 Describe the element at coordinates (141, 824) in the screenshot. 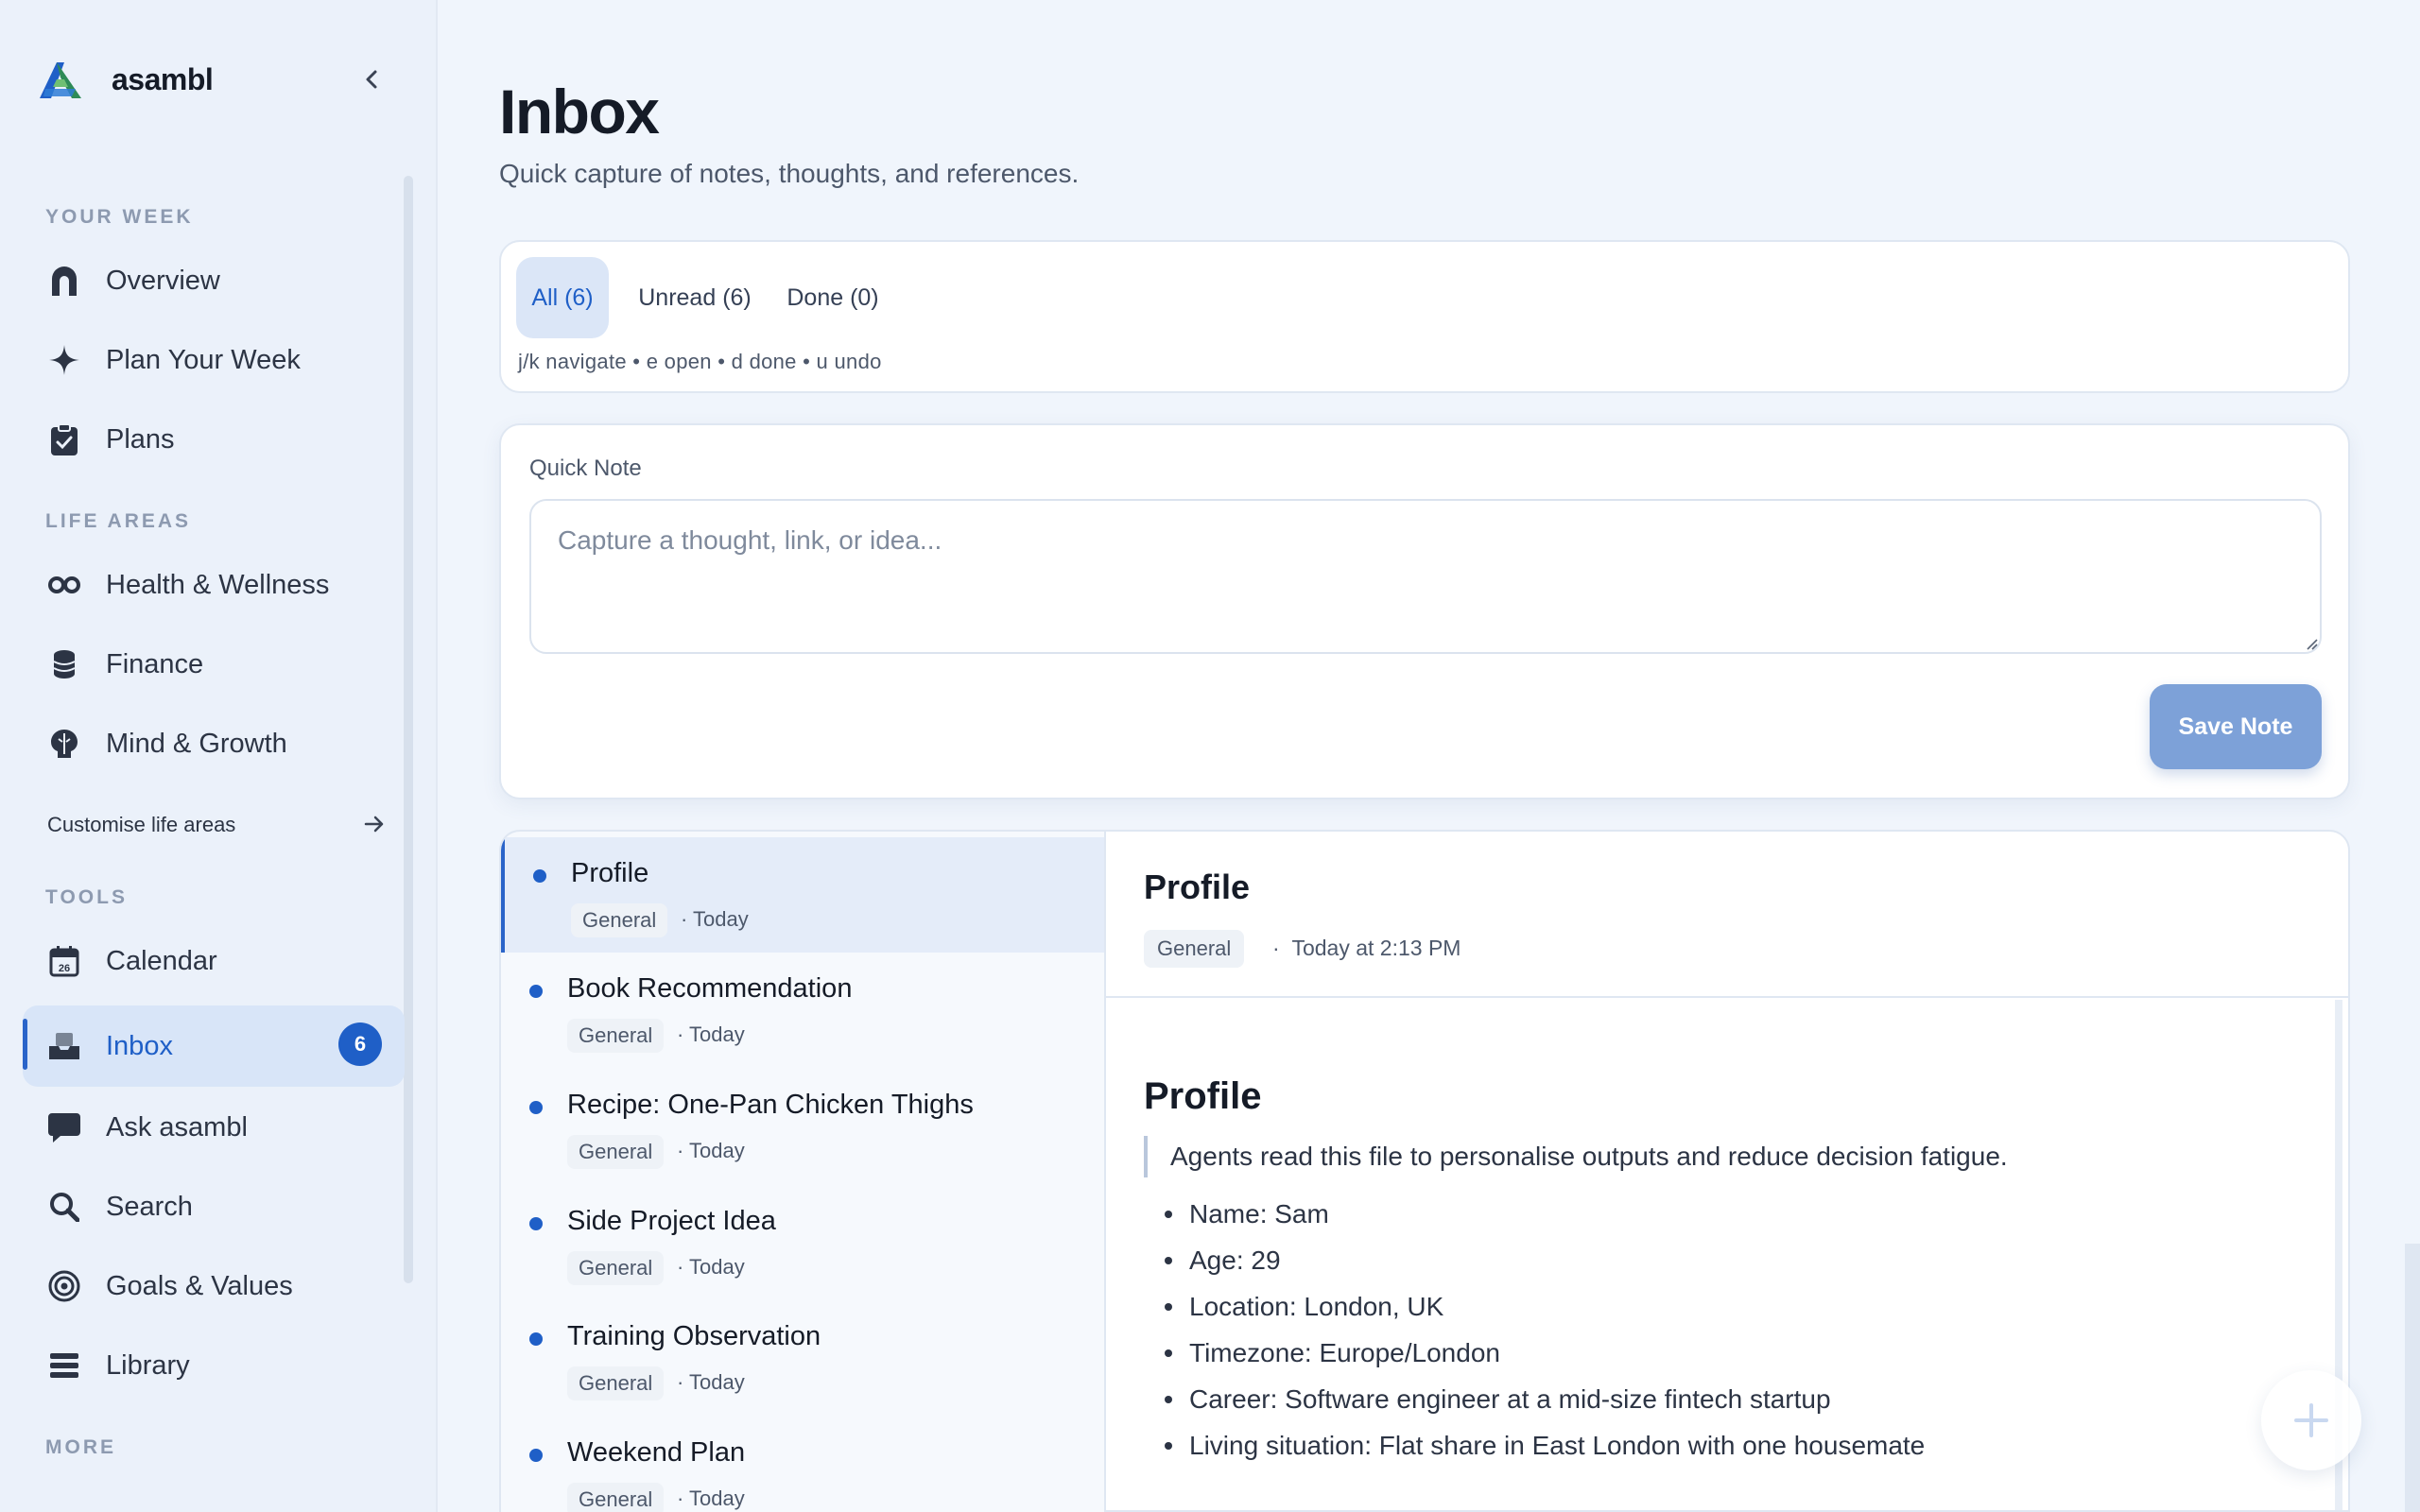

I see `customise-label: Customise life areas` at that location.